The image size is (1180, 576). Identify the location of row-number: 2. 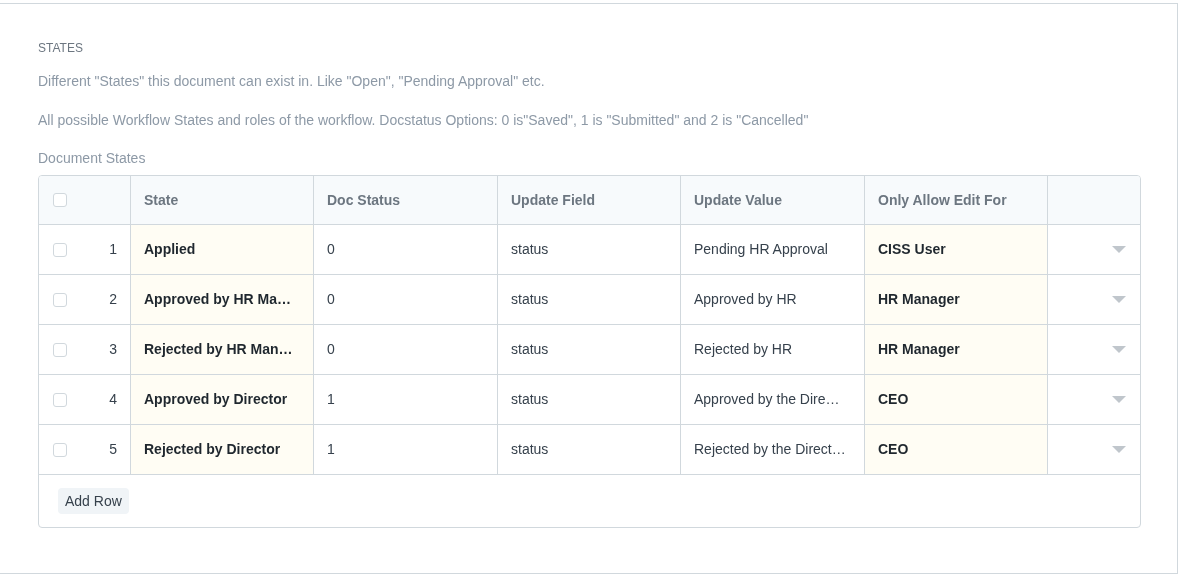
(113, 299).